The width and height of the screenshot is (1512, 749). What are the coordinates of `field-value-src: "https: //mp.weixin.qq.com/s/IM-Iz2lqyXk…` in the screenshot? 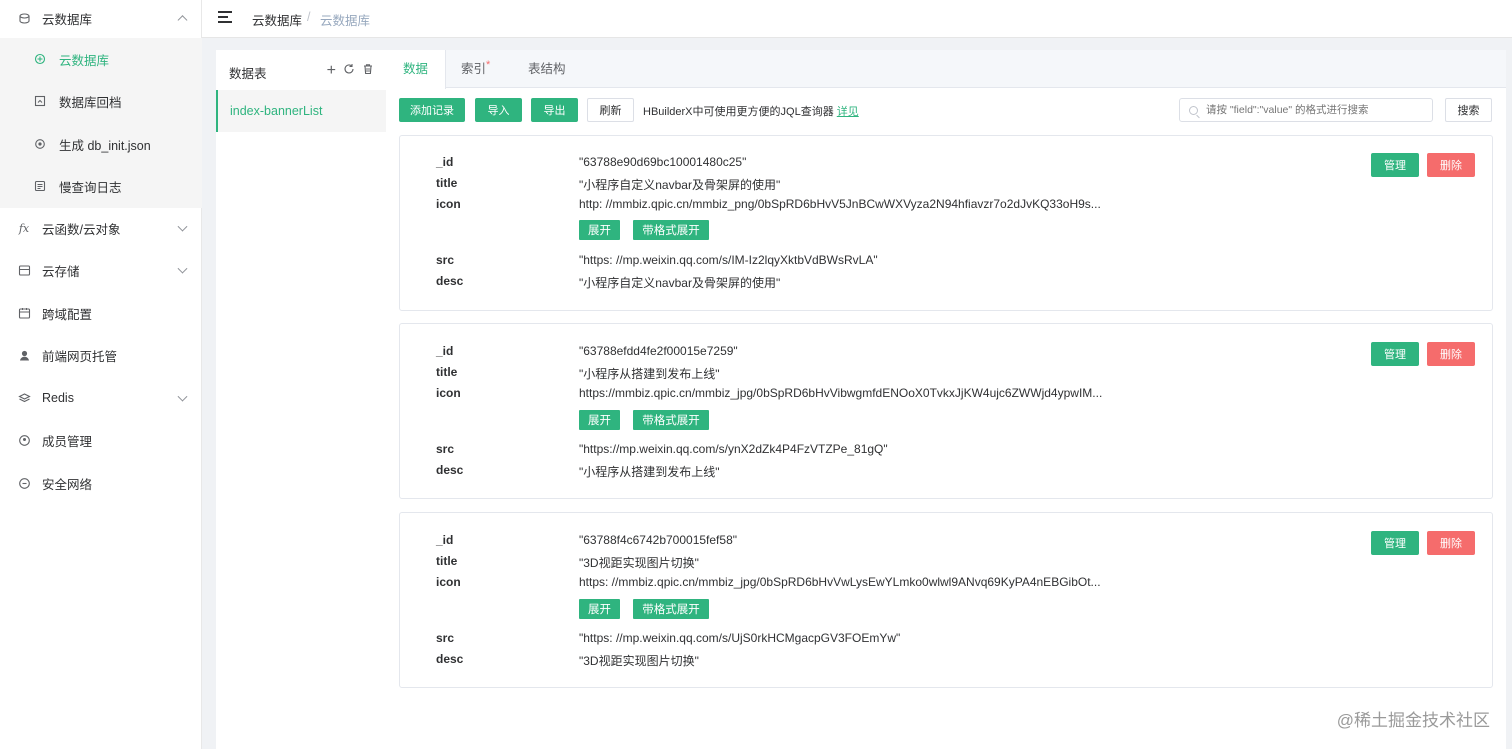 It's located at (728, 260).